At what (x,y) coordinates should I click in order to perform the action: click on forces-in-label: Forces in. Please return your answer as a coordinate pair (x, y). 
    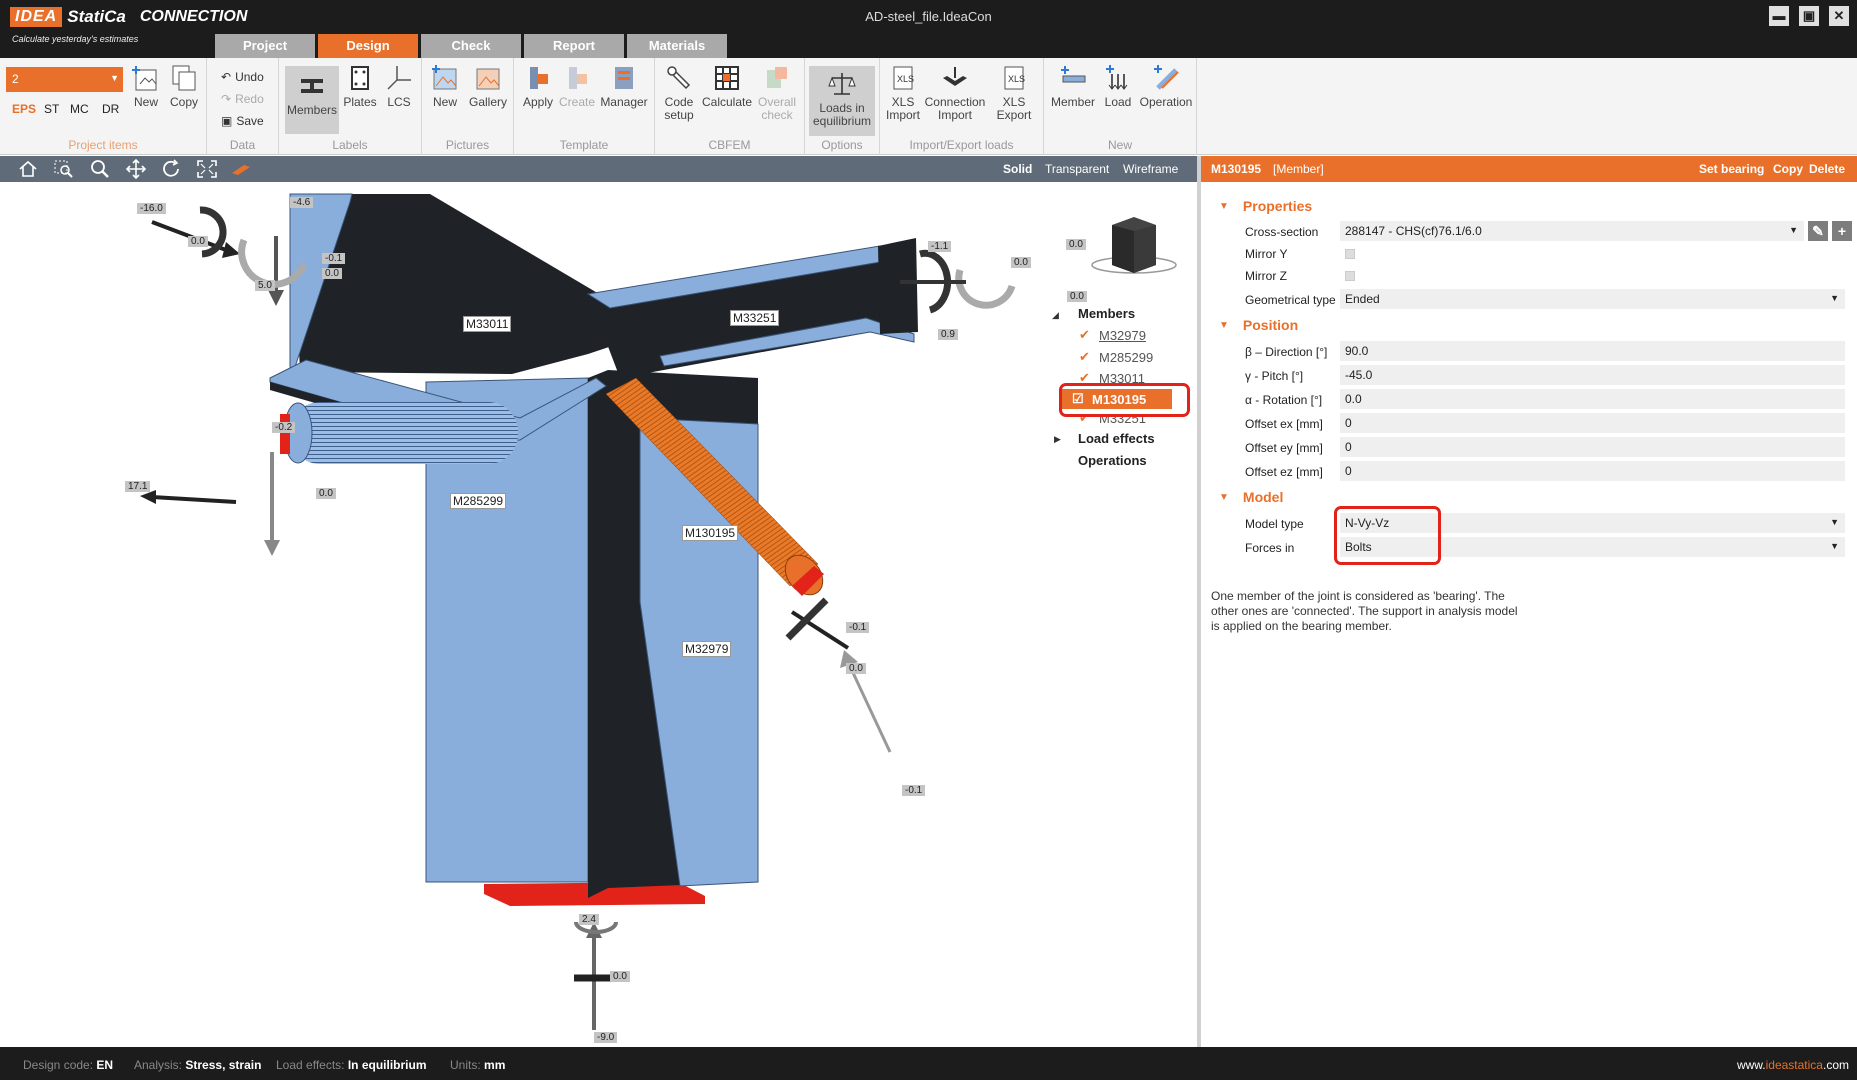
    Looking at the image, I should click on (1270, 548).